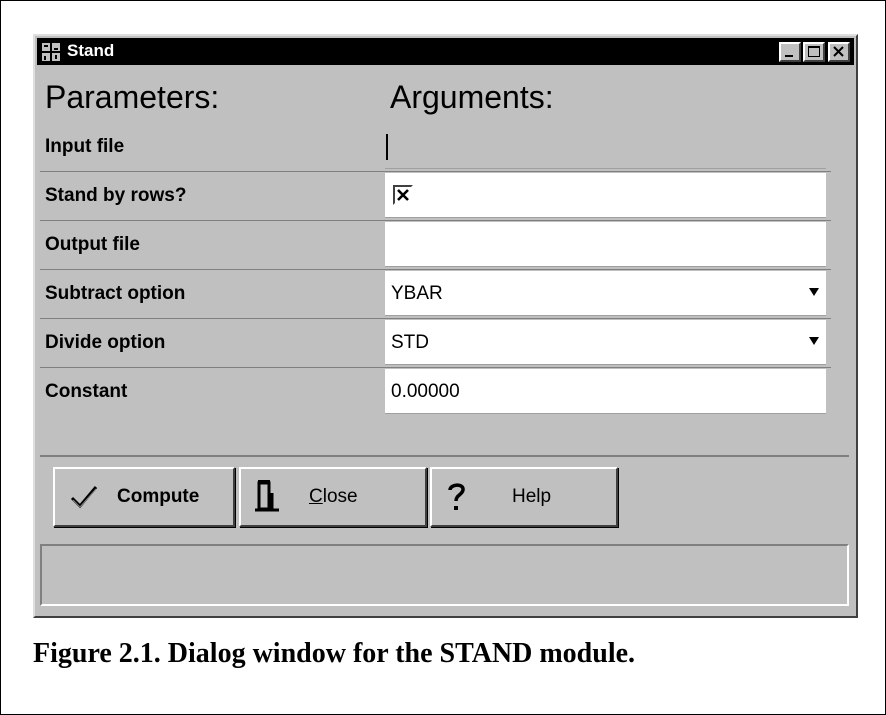  I want to click on status-bar, so click(444, 575).